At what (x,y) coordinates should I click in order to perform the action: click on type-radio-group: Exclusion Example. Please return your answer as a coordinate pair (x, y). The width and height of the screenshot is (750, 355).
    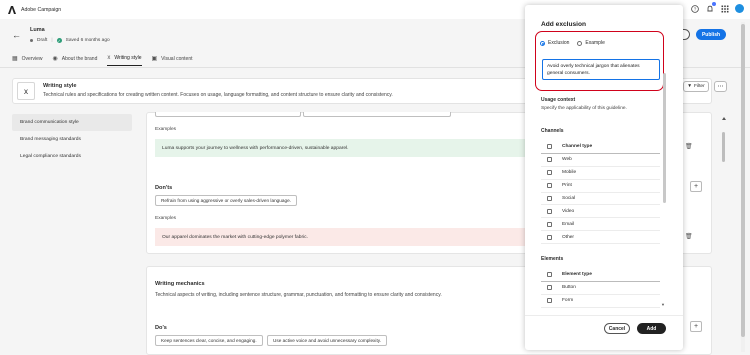
    Looking at the image, I should click on (572, 43).